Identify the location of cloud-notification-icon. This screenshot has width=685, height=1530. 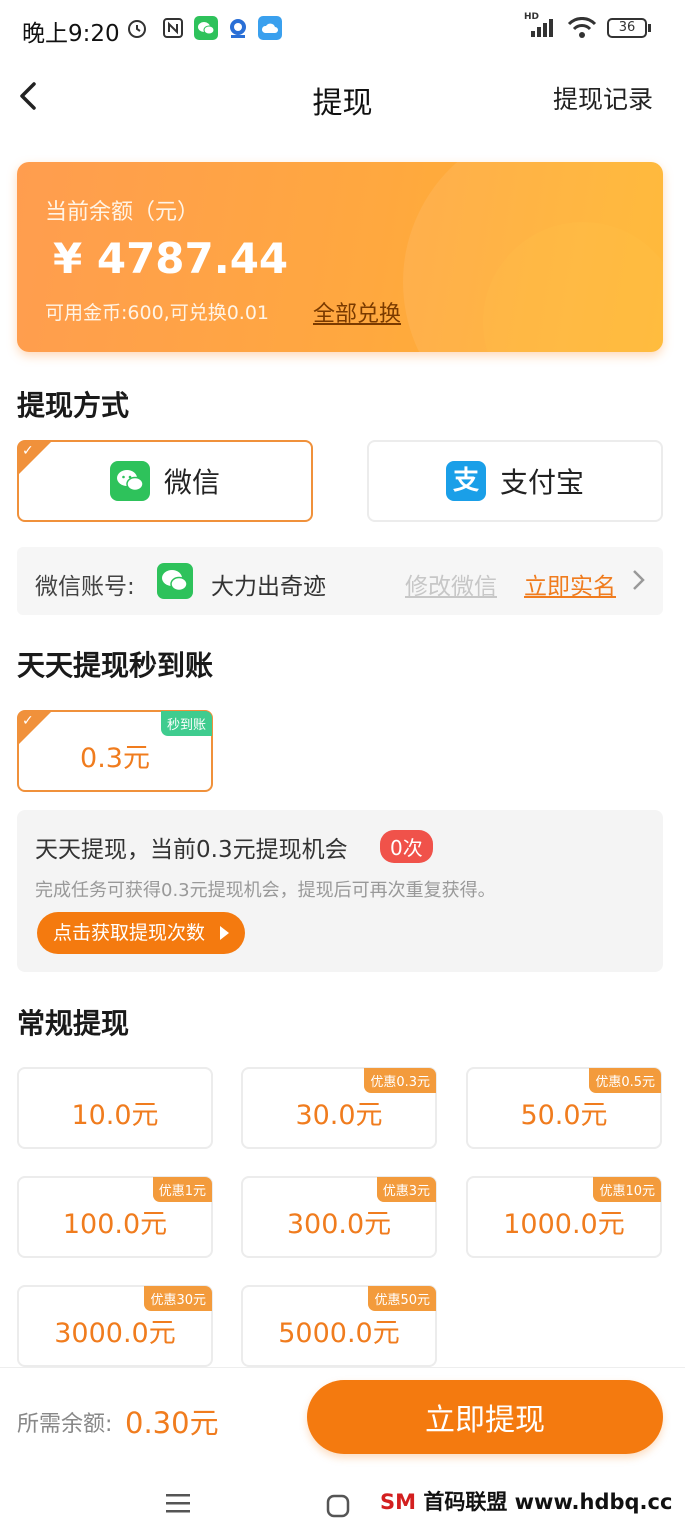
(270, 28).